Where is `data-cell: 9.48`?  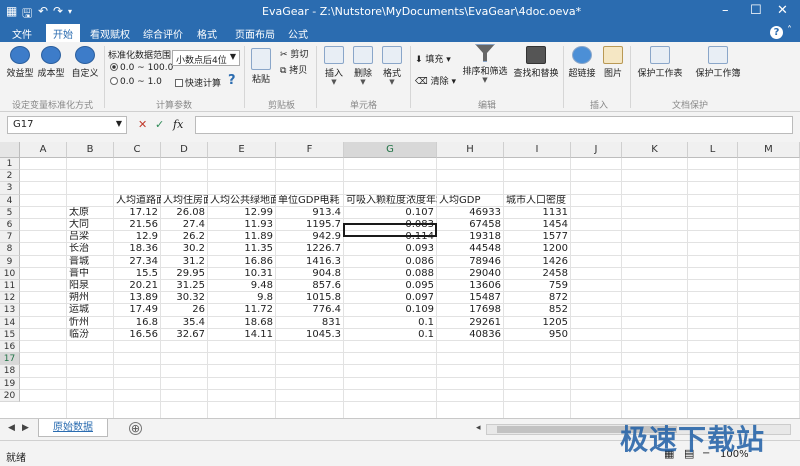 data-cell: 9.48 is located at coordinates (242, 286).